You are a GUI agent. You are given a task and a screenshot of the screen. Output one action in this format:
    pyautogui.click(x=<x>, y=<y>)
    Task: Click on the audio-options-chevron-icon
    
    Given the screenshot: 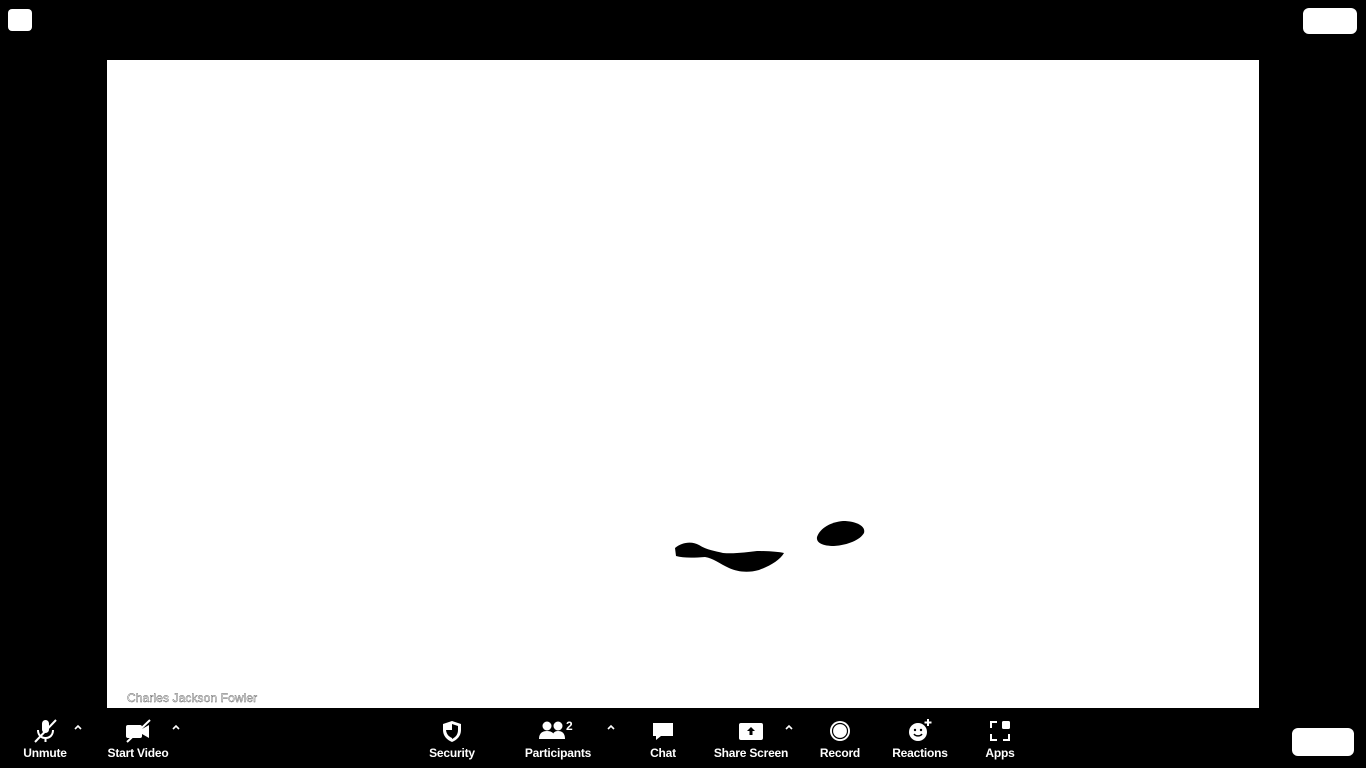 What is the action you would take?
    pyautogui.click(x=78, y=727)
    